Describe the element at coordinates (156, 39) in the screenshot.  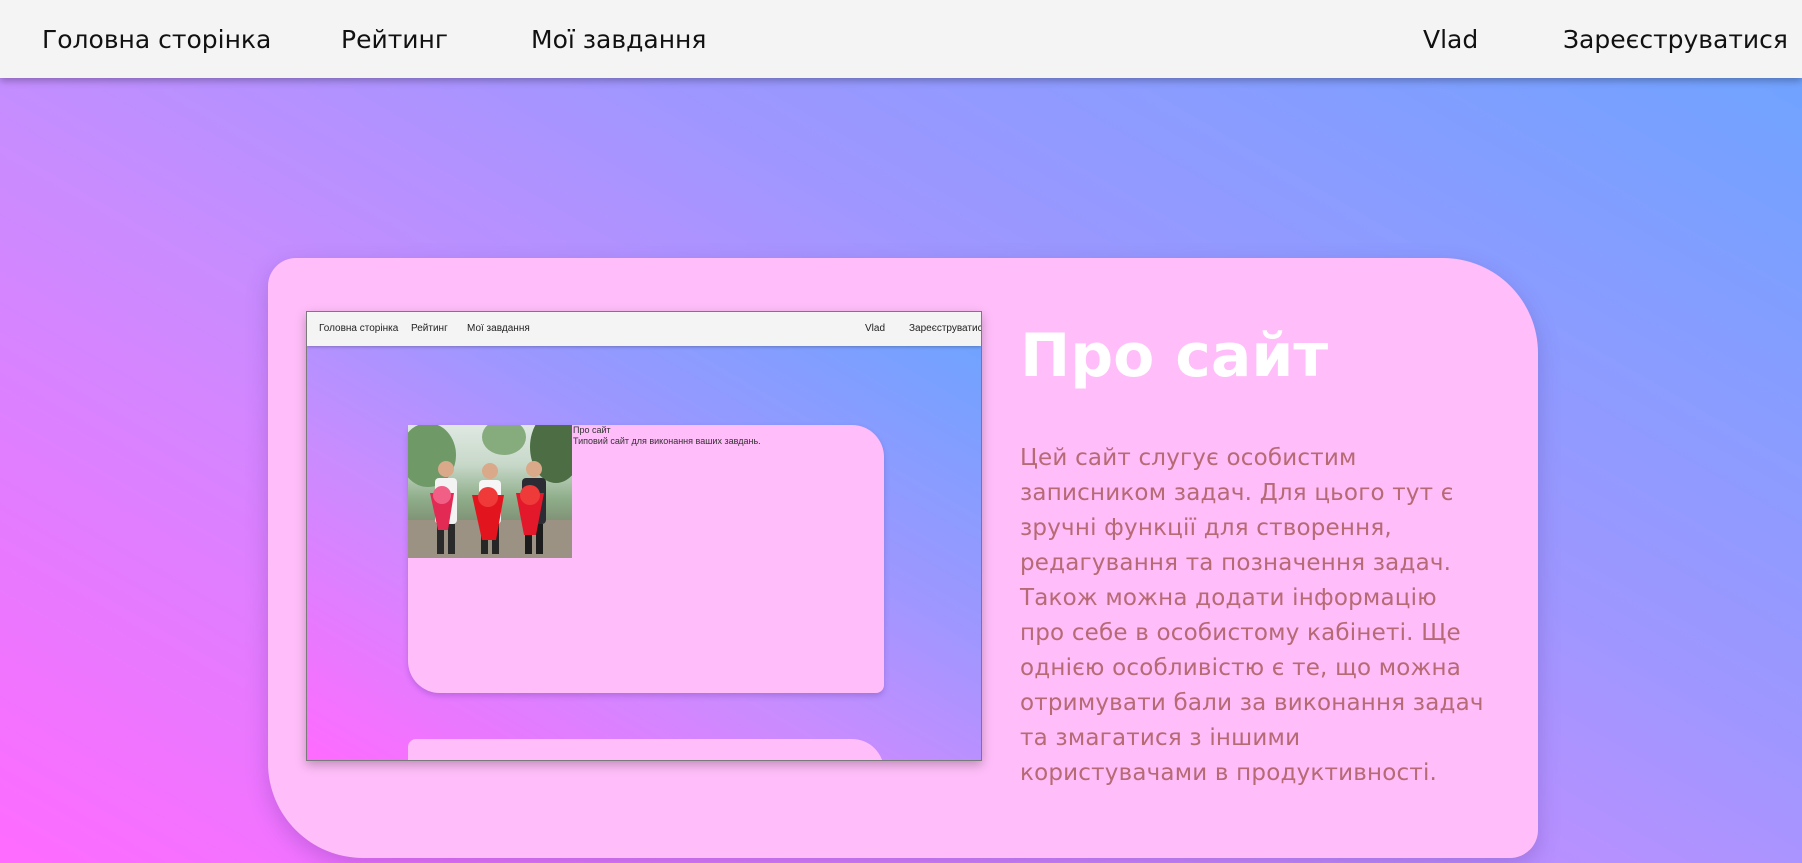
I see `nav-link-home: Головна сторінка` at that location.